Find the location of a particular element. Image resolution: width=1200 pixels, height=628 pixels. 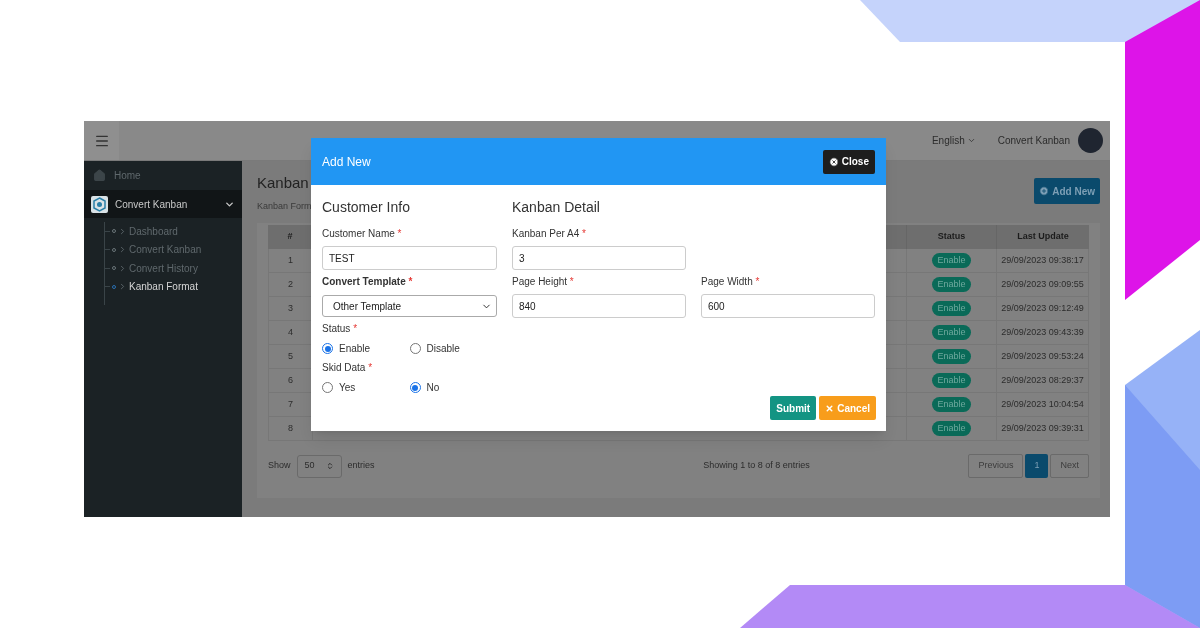

text-field: 840 is located at coordinates (599, 306).